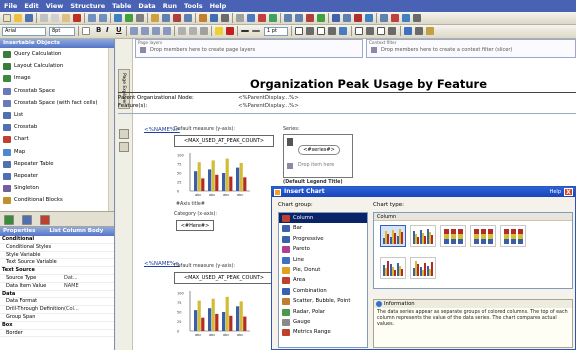 The height and width of the screenshot is (350, 576). What do you see at coordinates (224, 278) in the screenshot?
I see `default-measure-box-2: <MAX_USED_AT_PEAK_COUNT>` at bounding box center [224, 278].